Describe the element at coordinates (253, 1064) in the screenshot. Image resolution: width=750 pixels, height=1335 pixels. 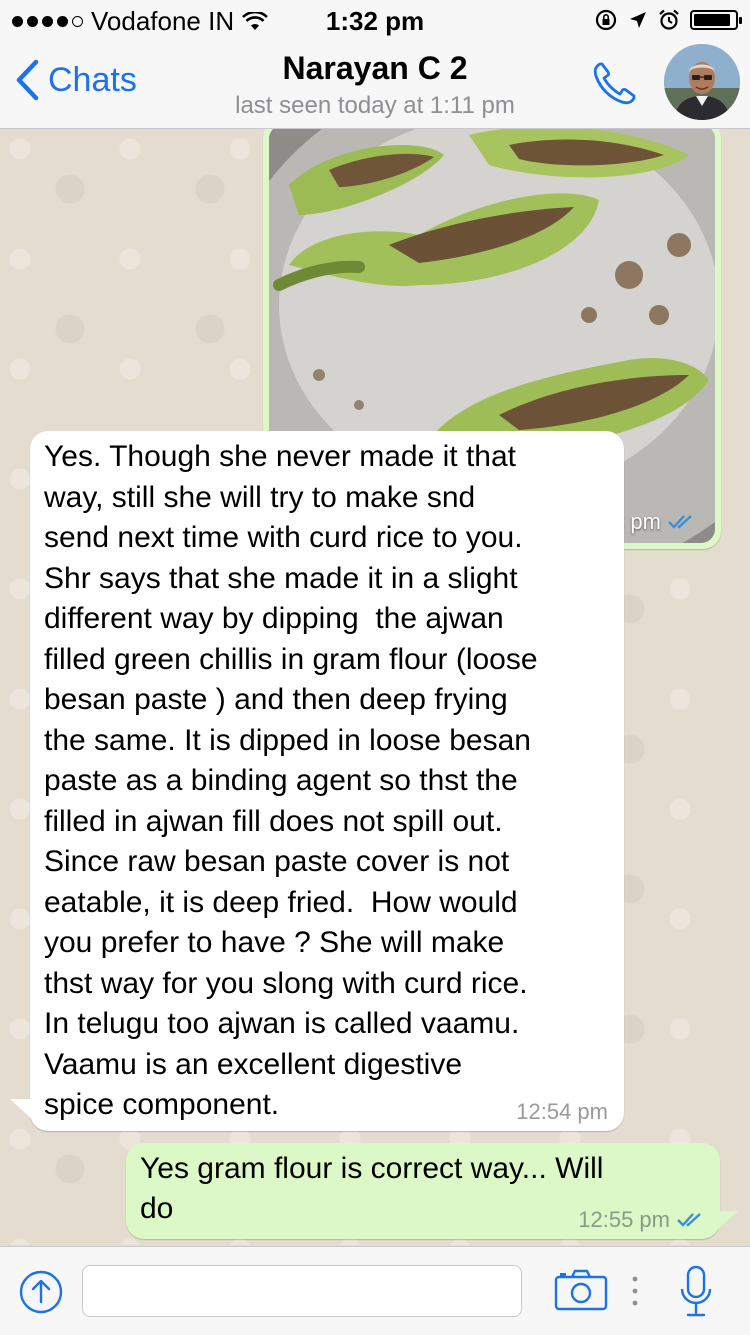
I see `message-line: Vaamu is an excellent digestive` at that location.